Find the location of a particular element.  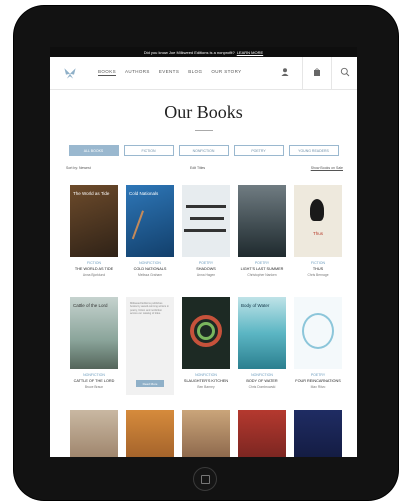

nav-our-story: Our Story is located at coordinates (226, 72).